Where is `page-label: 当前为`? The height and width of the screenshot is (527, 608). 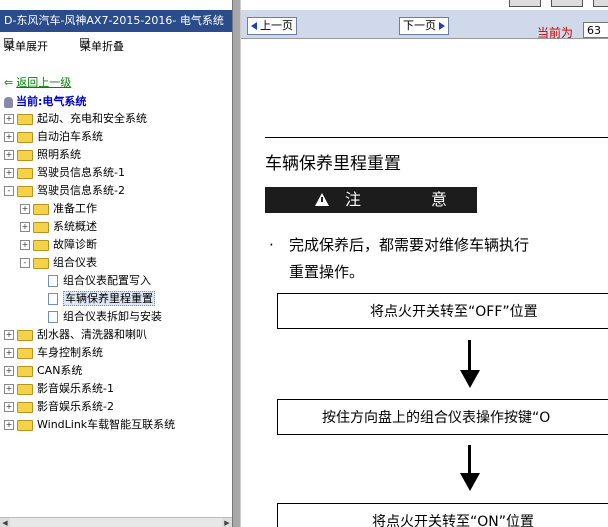 page-label: 当前为 is located at coordinates (555, 33).